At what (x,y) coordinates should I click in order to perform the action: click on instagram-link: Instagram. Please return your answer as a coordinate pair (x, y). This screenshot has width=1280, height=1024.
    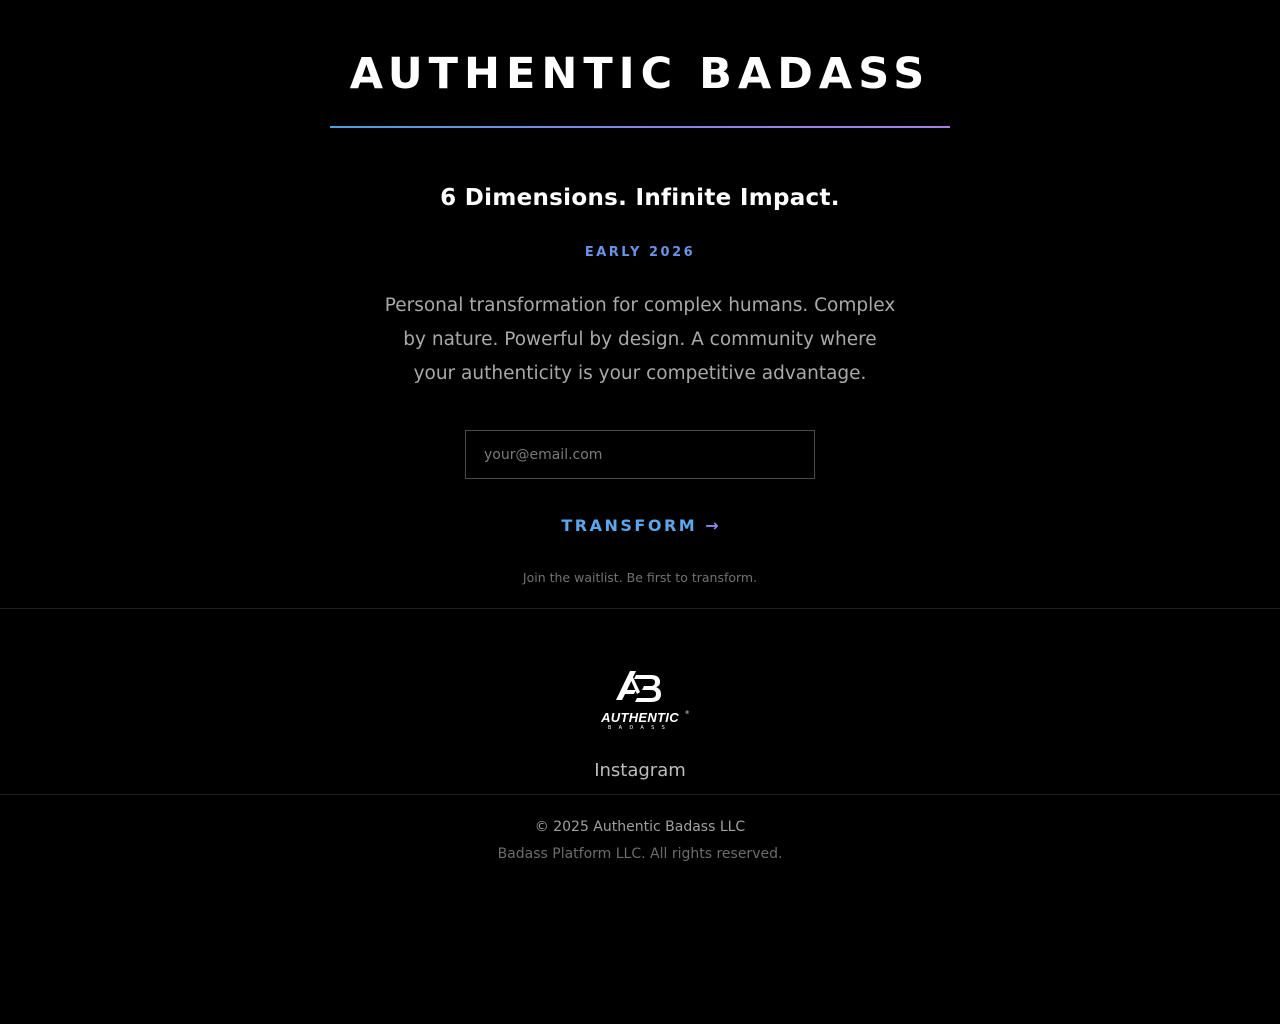
    Looking at the image, I should click on (640, 771).